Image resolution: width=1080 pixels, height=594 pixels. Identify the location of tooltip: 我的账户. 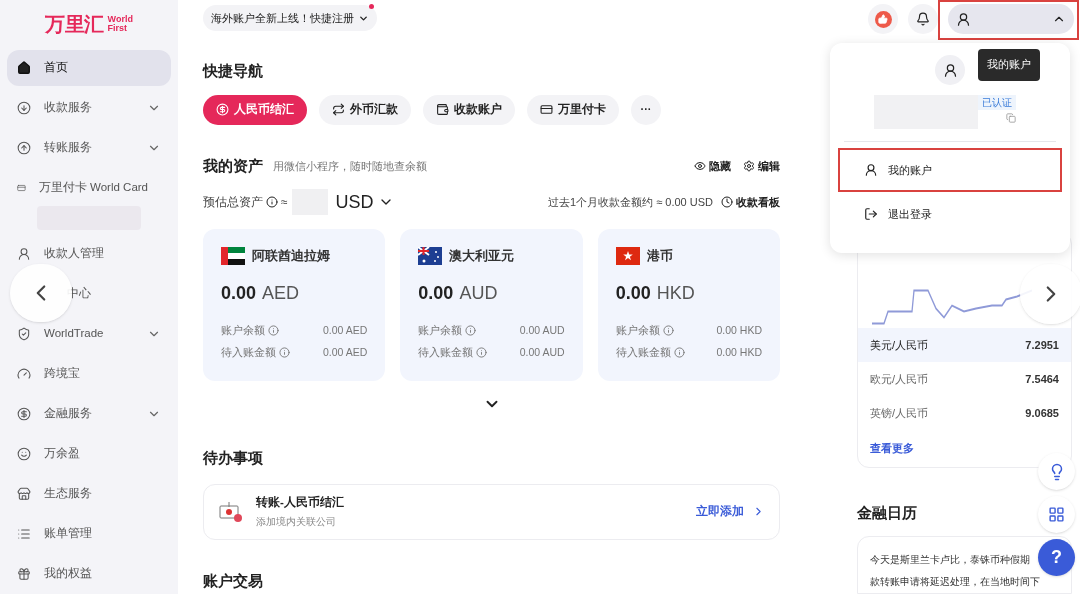
(1009, 65).